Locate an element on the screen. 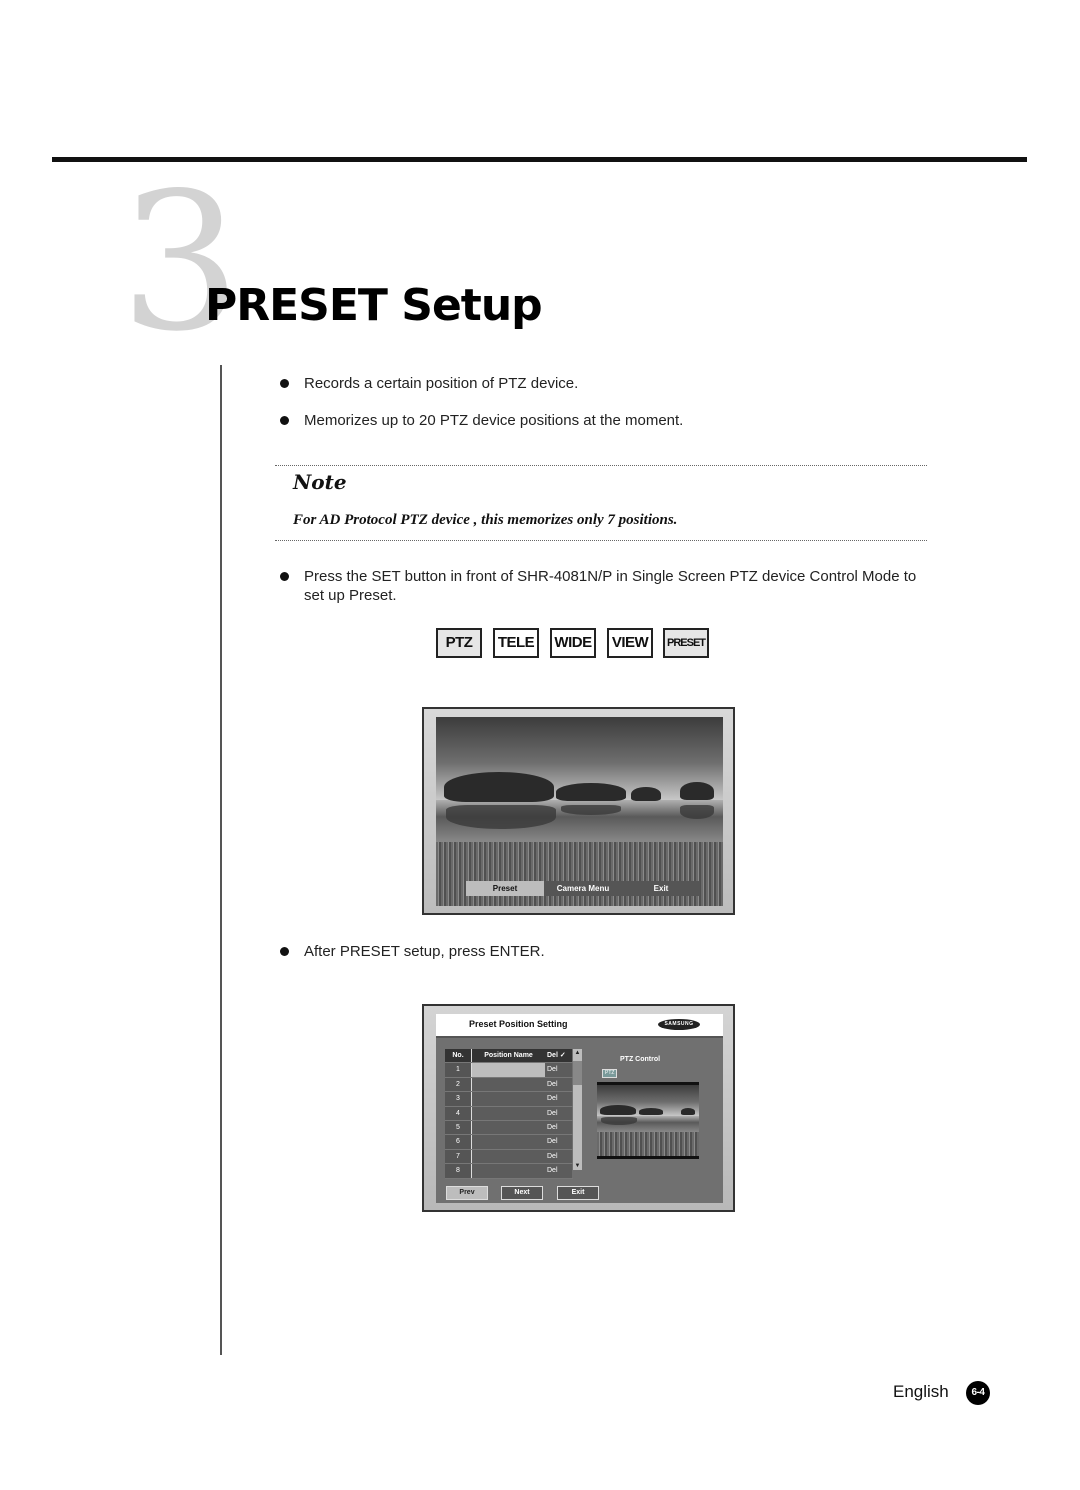 The height and width of the screenshot is (1490, 1080). table-row: 6 Del is located at coordinates (509, 1142).